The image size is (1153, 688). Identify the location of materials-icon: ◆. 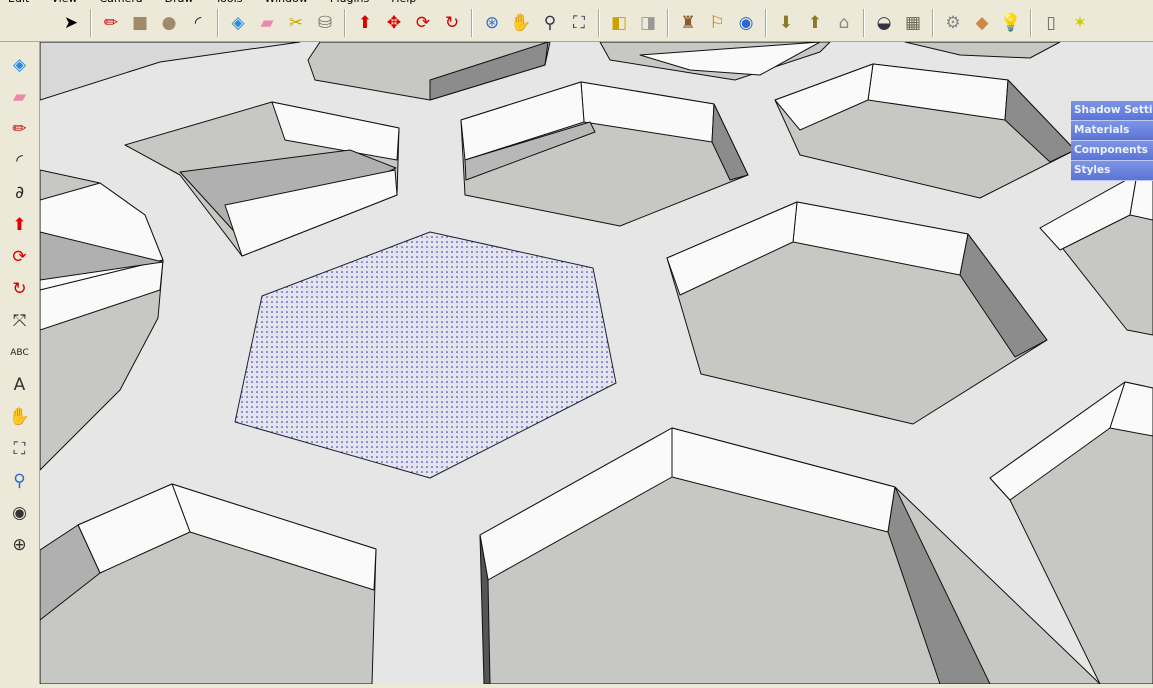
(982, 23).